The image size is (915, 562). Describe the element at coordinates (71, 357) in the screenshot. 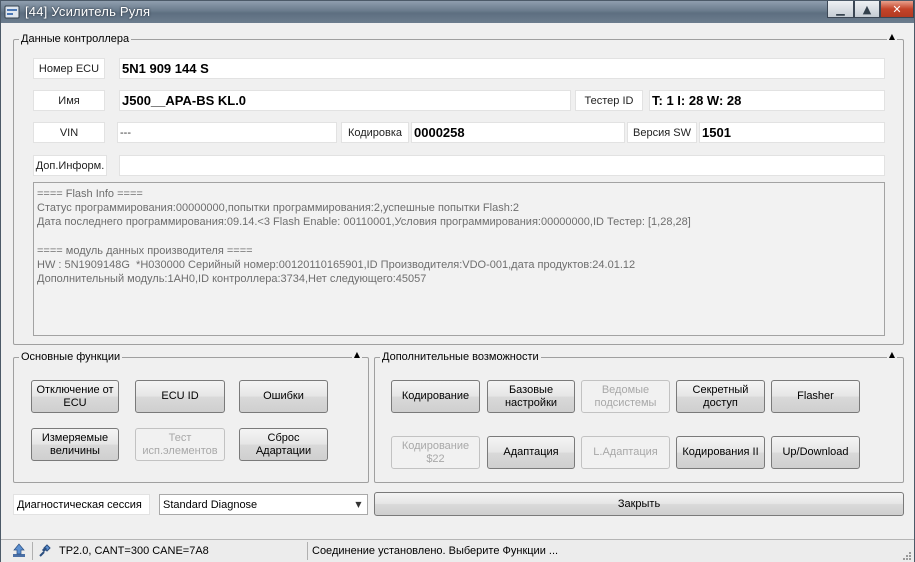

I see `basic-functions-title: Основные функции` at that location.